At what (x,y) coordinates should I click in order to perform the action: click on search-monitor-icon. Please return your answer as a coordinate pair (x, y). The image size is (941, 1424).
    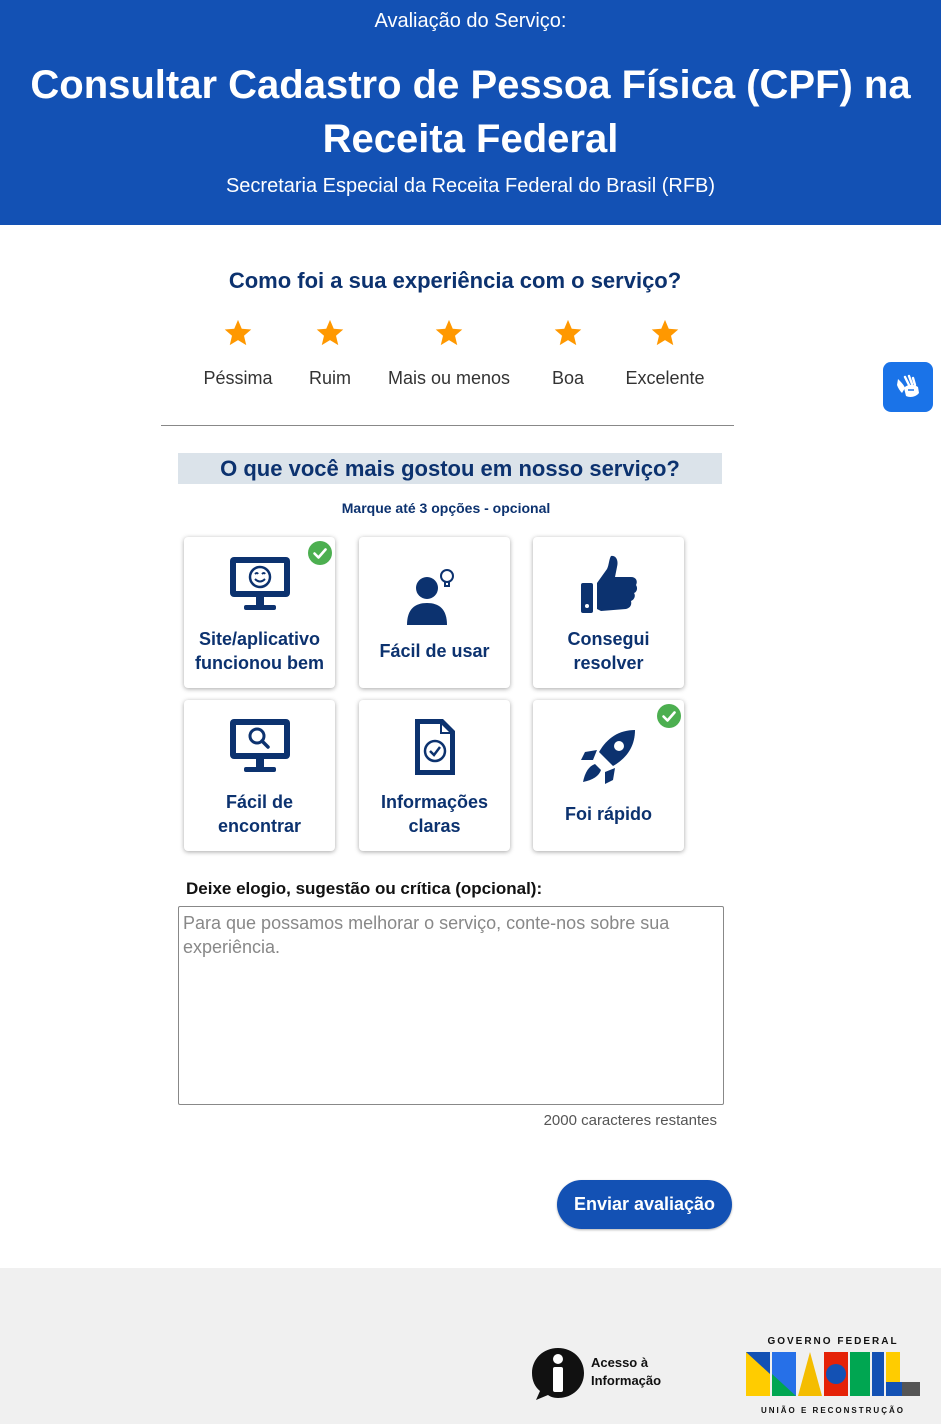
    Looking at the image, I should click on (259, 745).